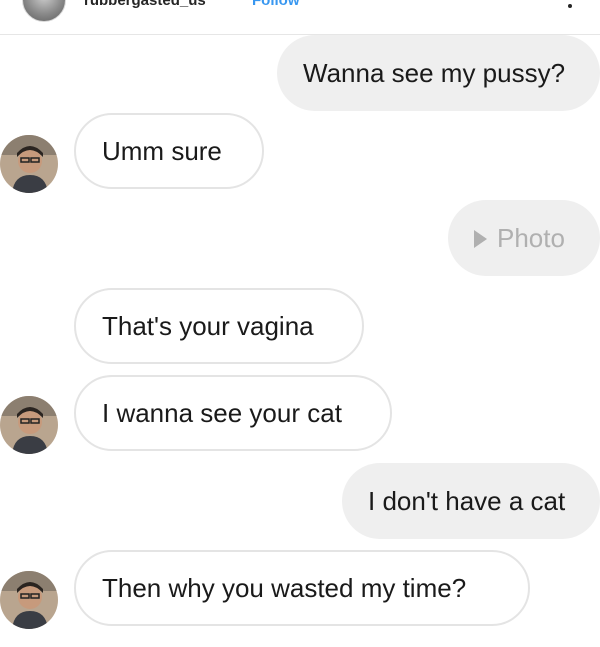 The width and height of the screenshot is (600, 647). What do you see at coordinates (208, 326) in the screenshot?
I see `message-text: That's your vagina` at bounding box center [208, 326].